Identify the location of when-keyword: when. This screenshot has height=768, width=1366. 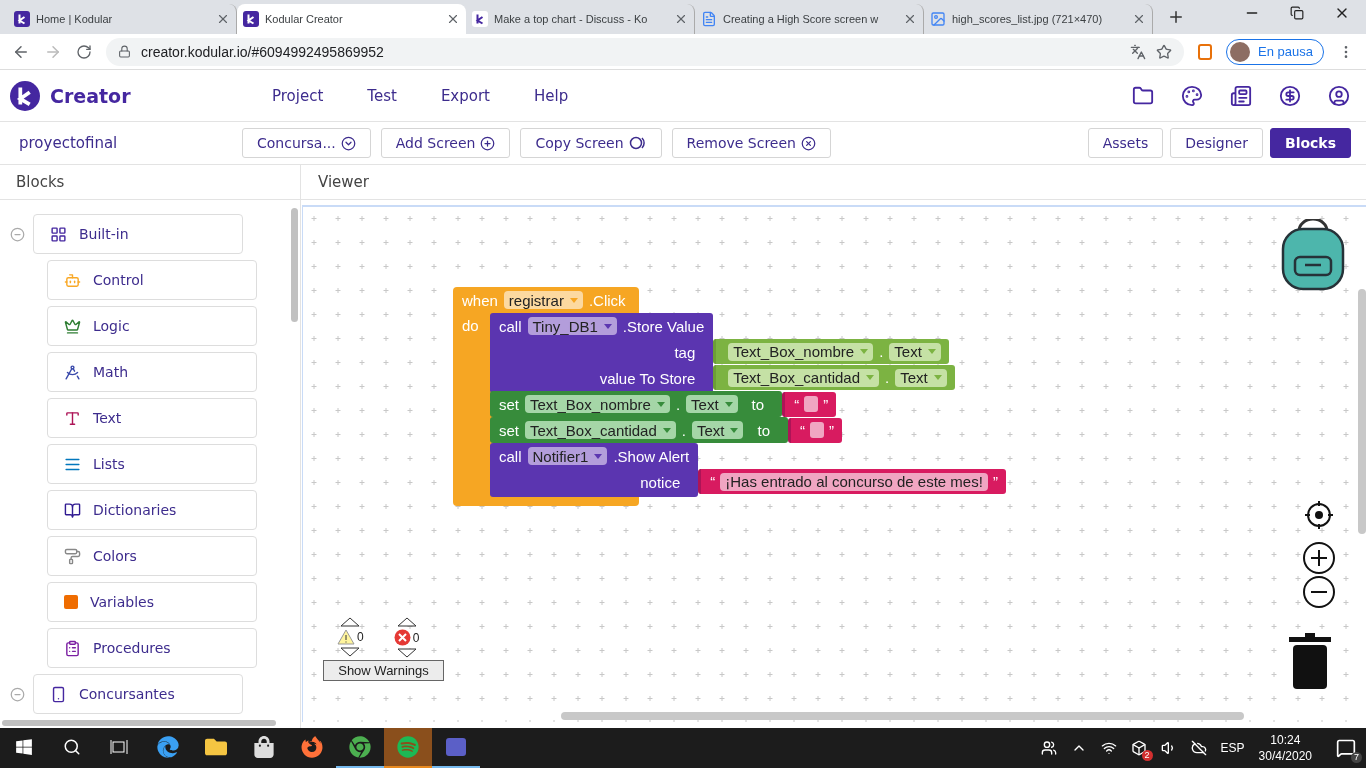
(480, 300).